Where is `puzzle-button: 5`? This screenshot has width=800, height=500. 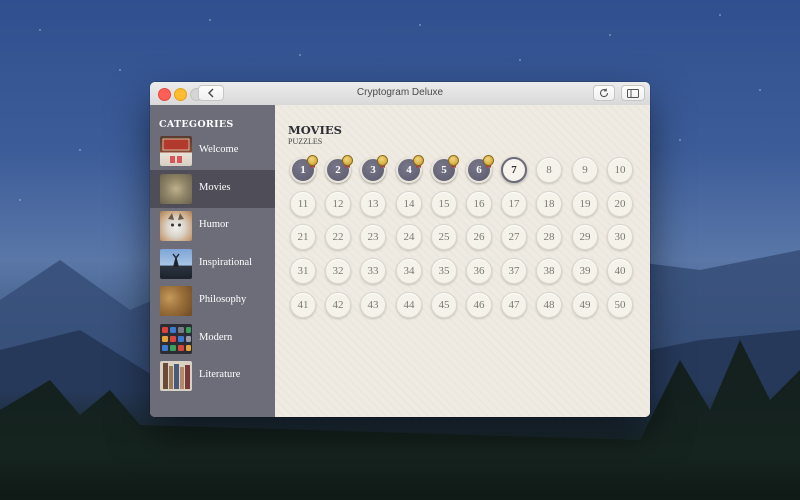 puzzle-button: 5 is located at coordinates (445, 169).